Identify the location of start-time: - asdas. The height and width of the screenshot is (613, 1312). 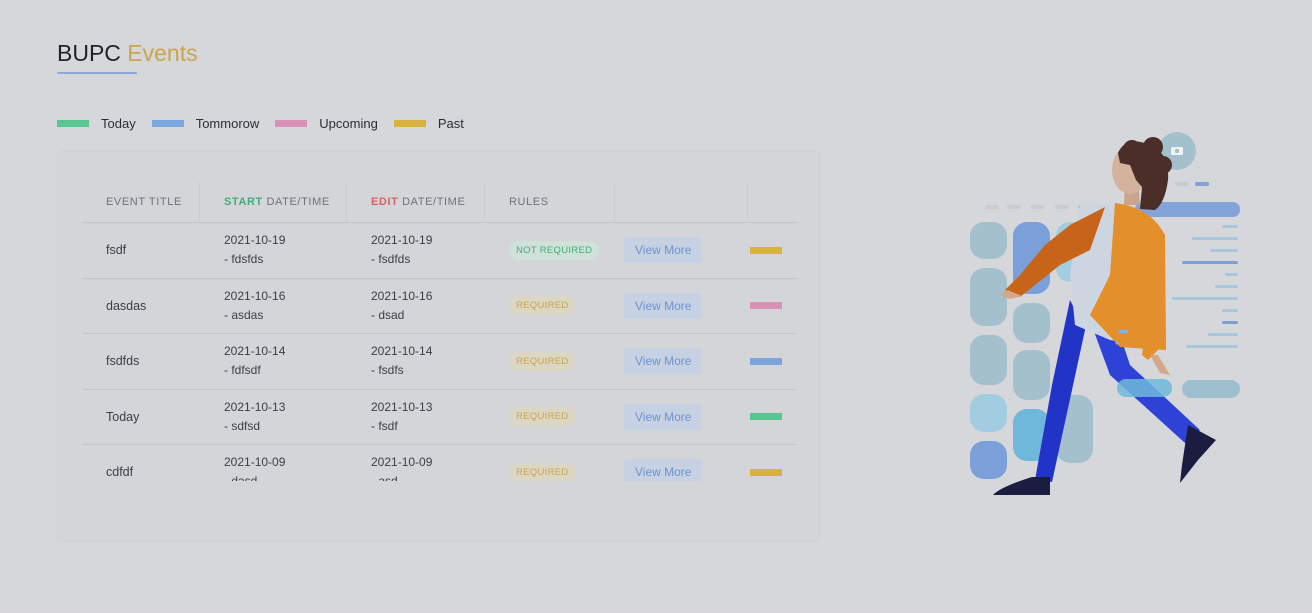
(244, 314).